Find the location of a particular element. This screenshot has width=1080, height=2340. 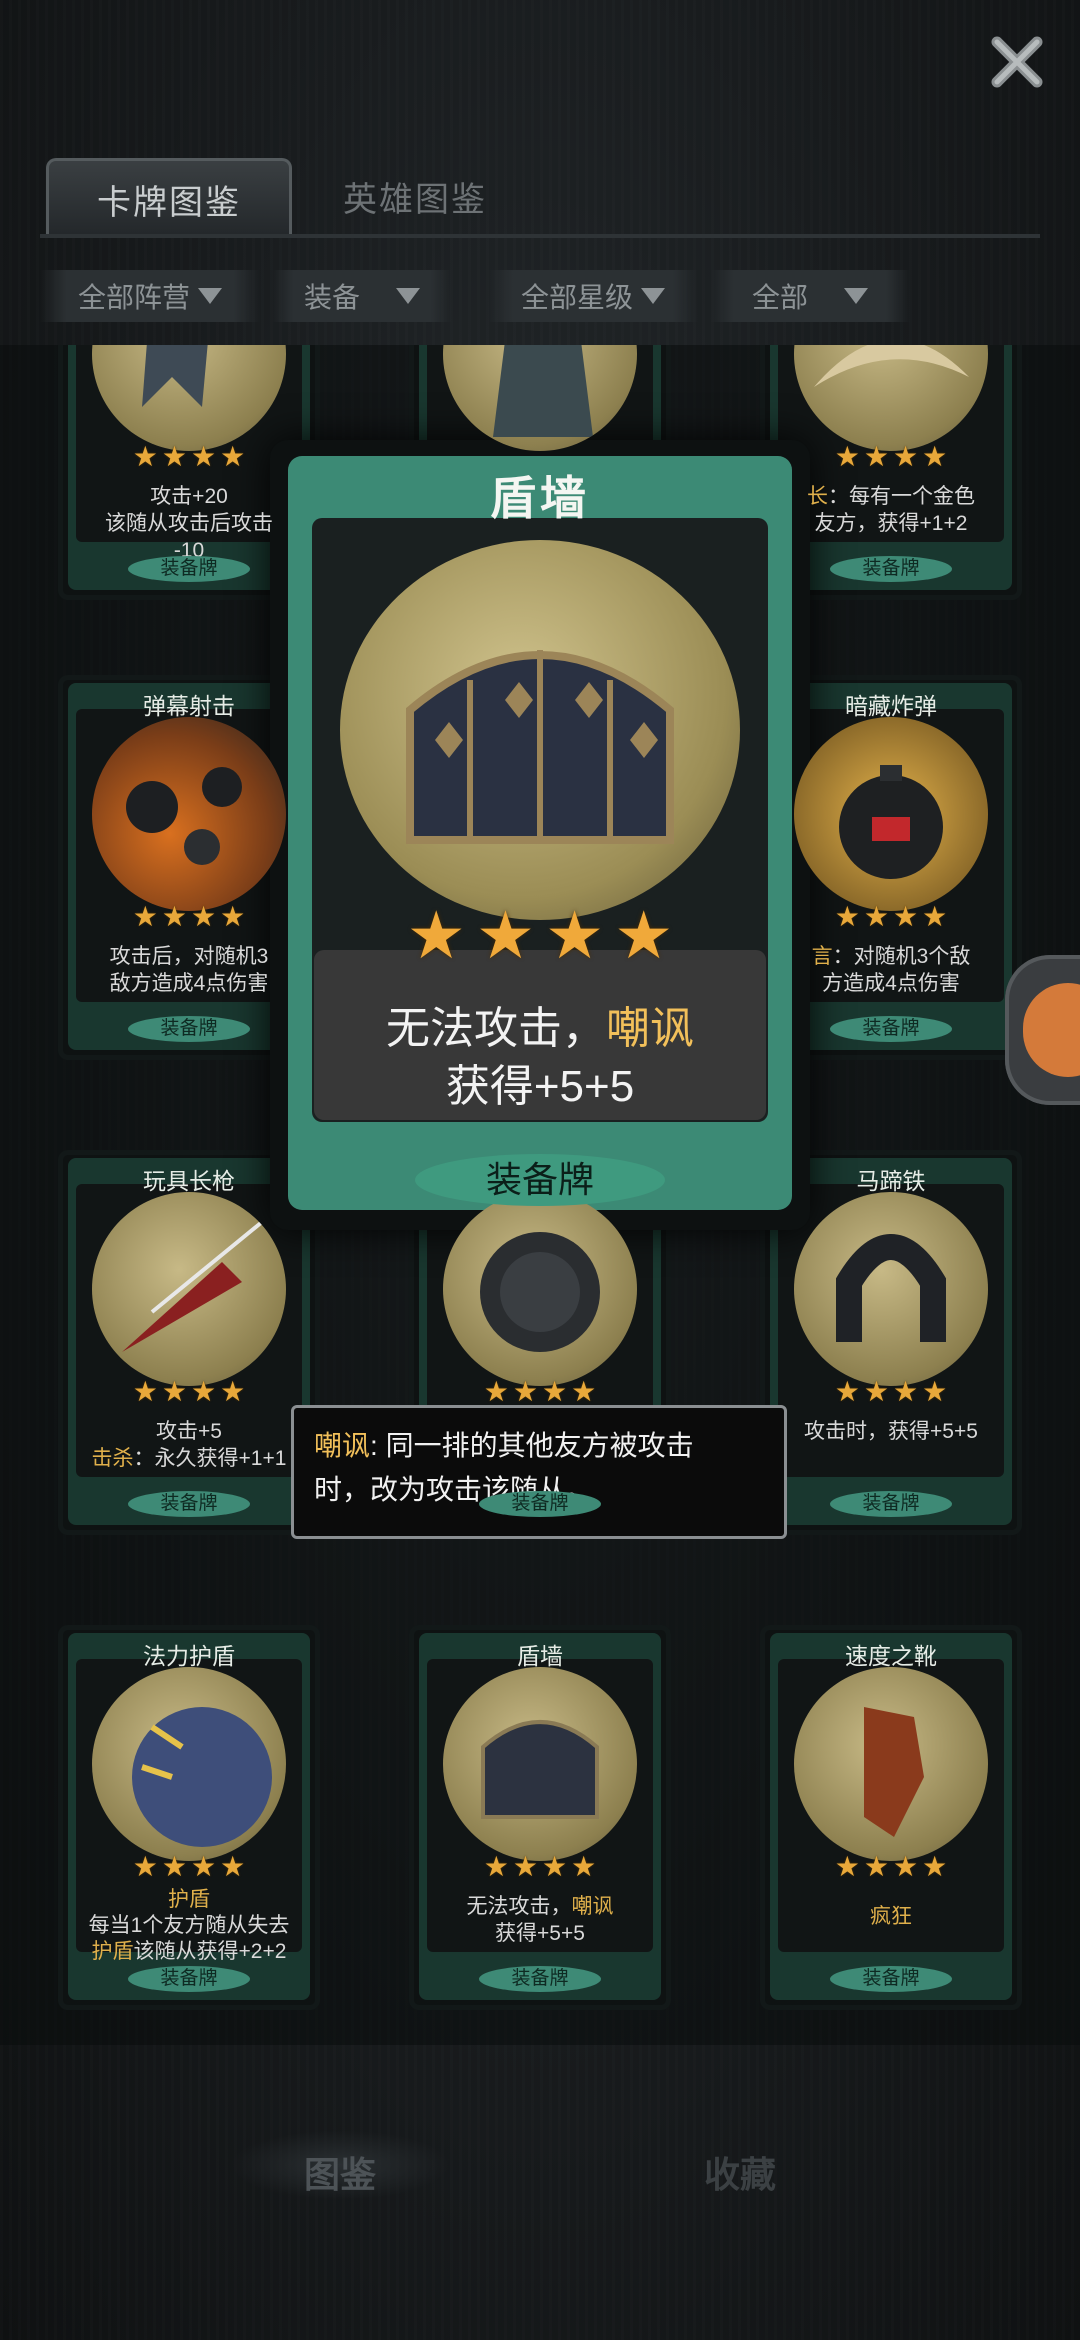

popup-card-type-badge: 装备牌 is located at coordinates (540, 1180).